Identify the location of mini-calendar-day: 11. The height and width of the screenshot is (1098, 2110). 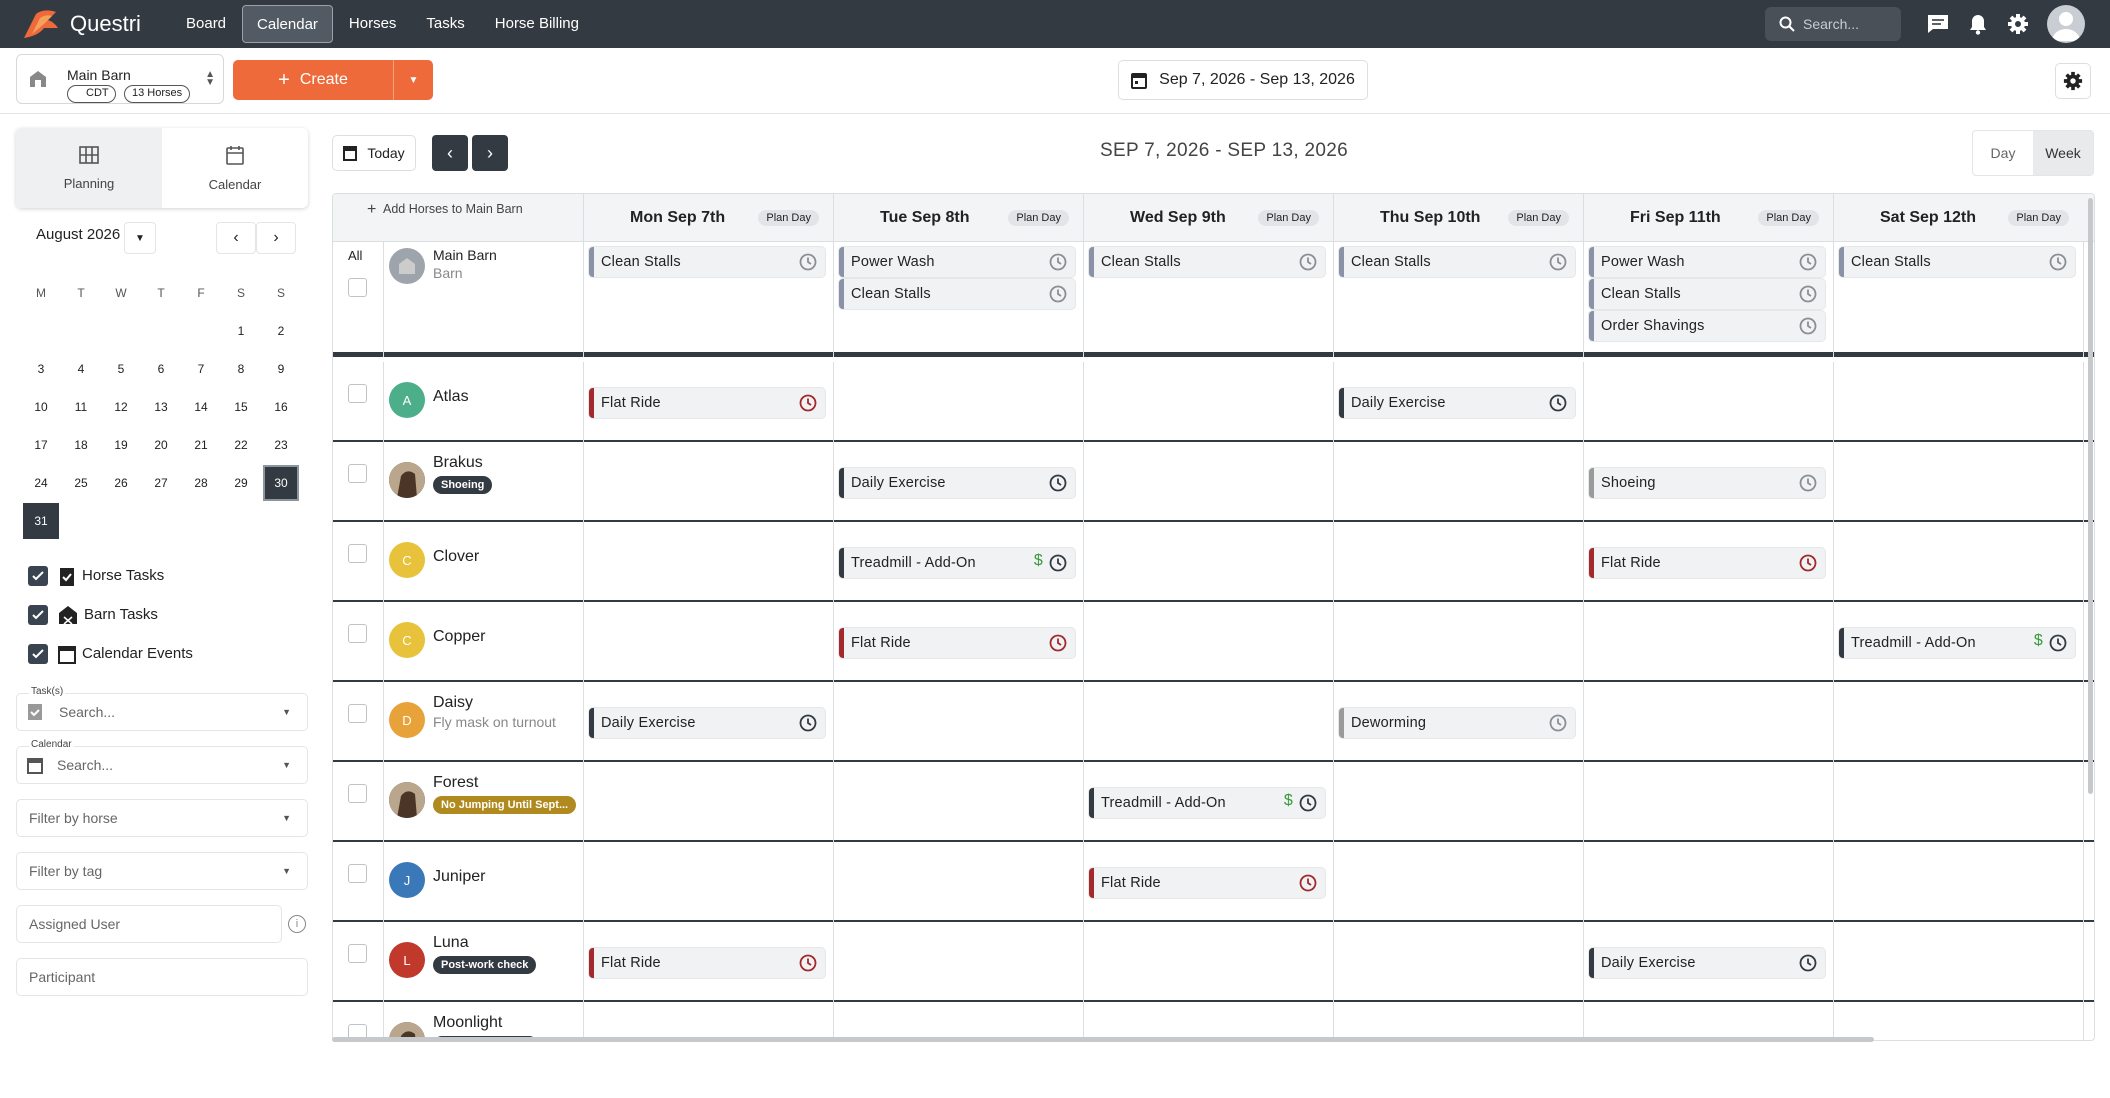
(81, 407).